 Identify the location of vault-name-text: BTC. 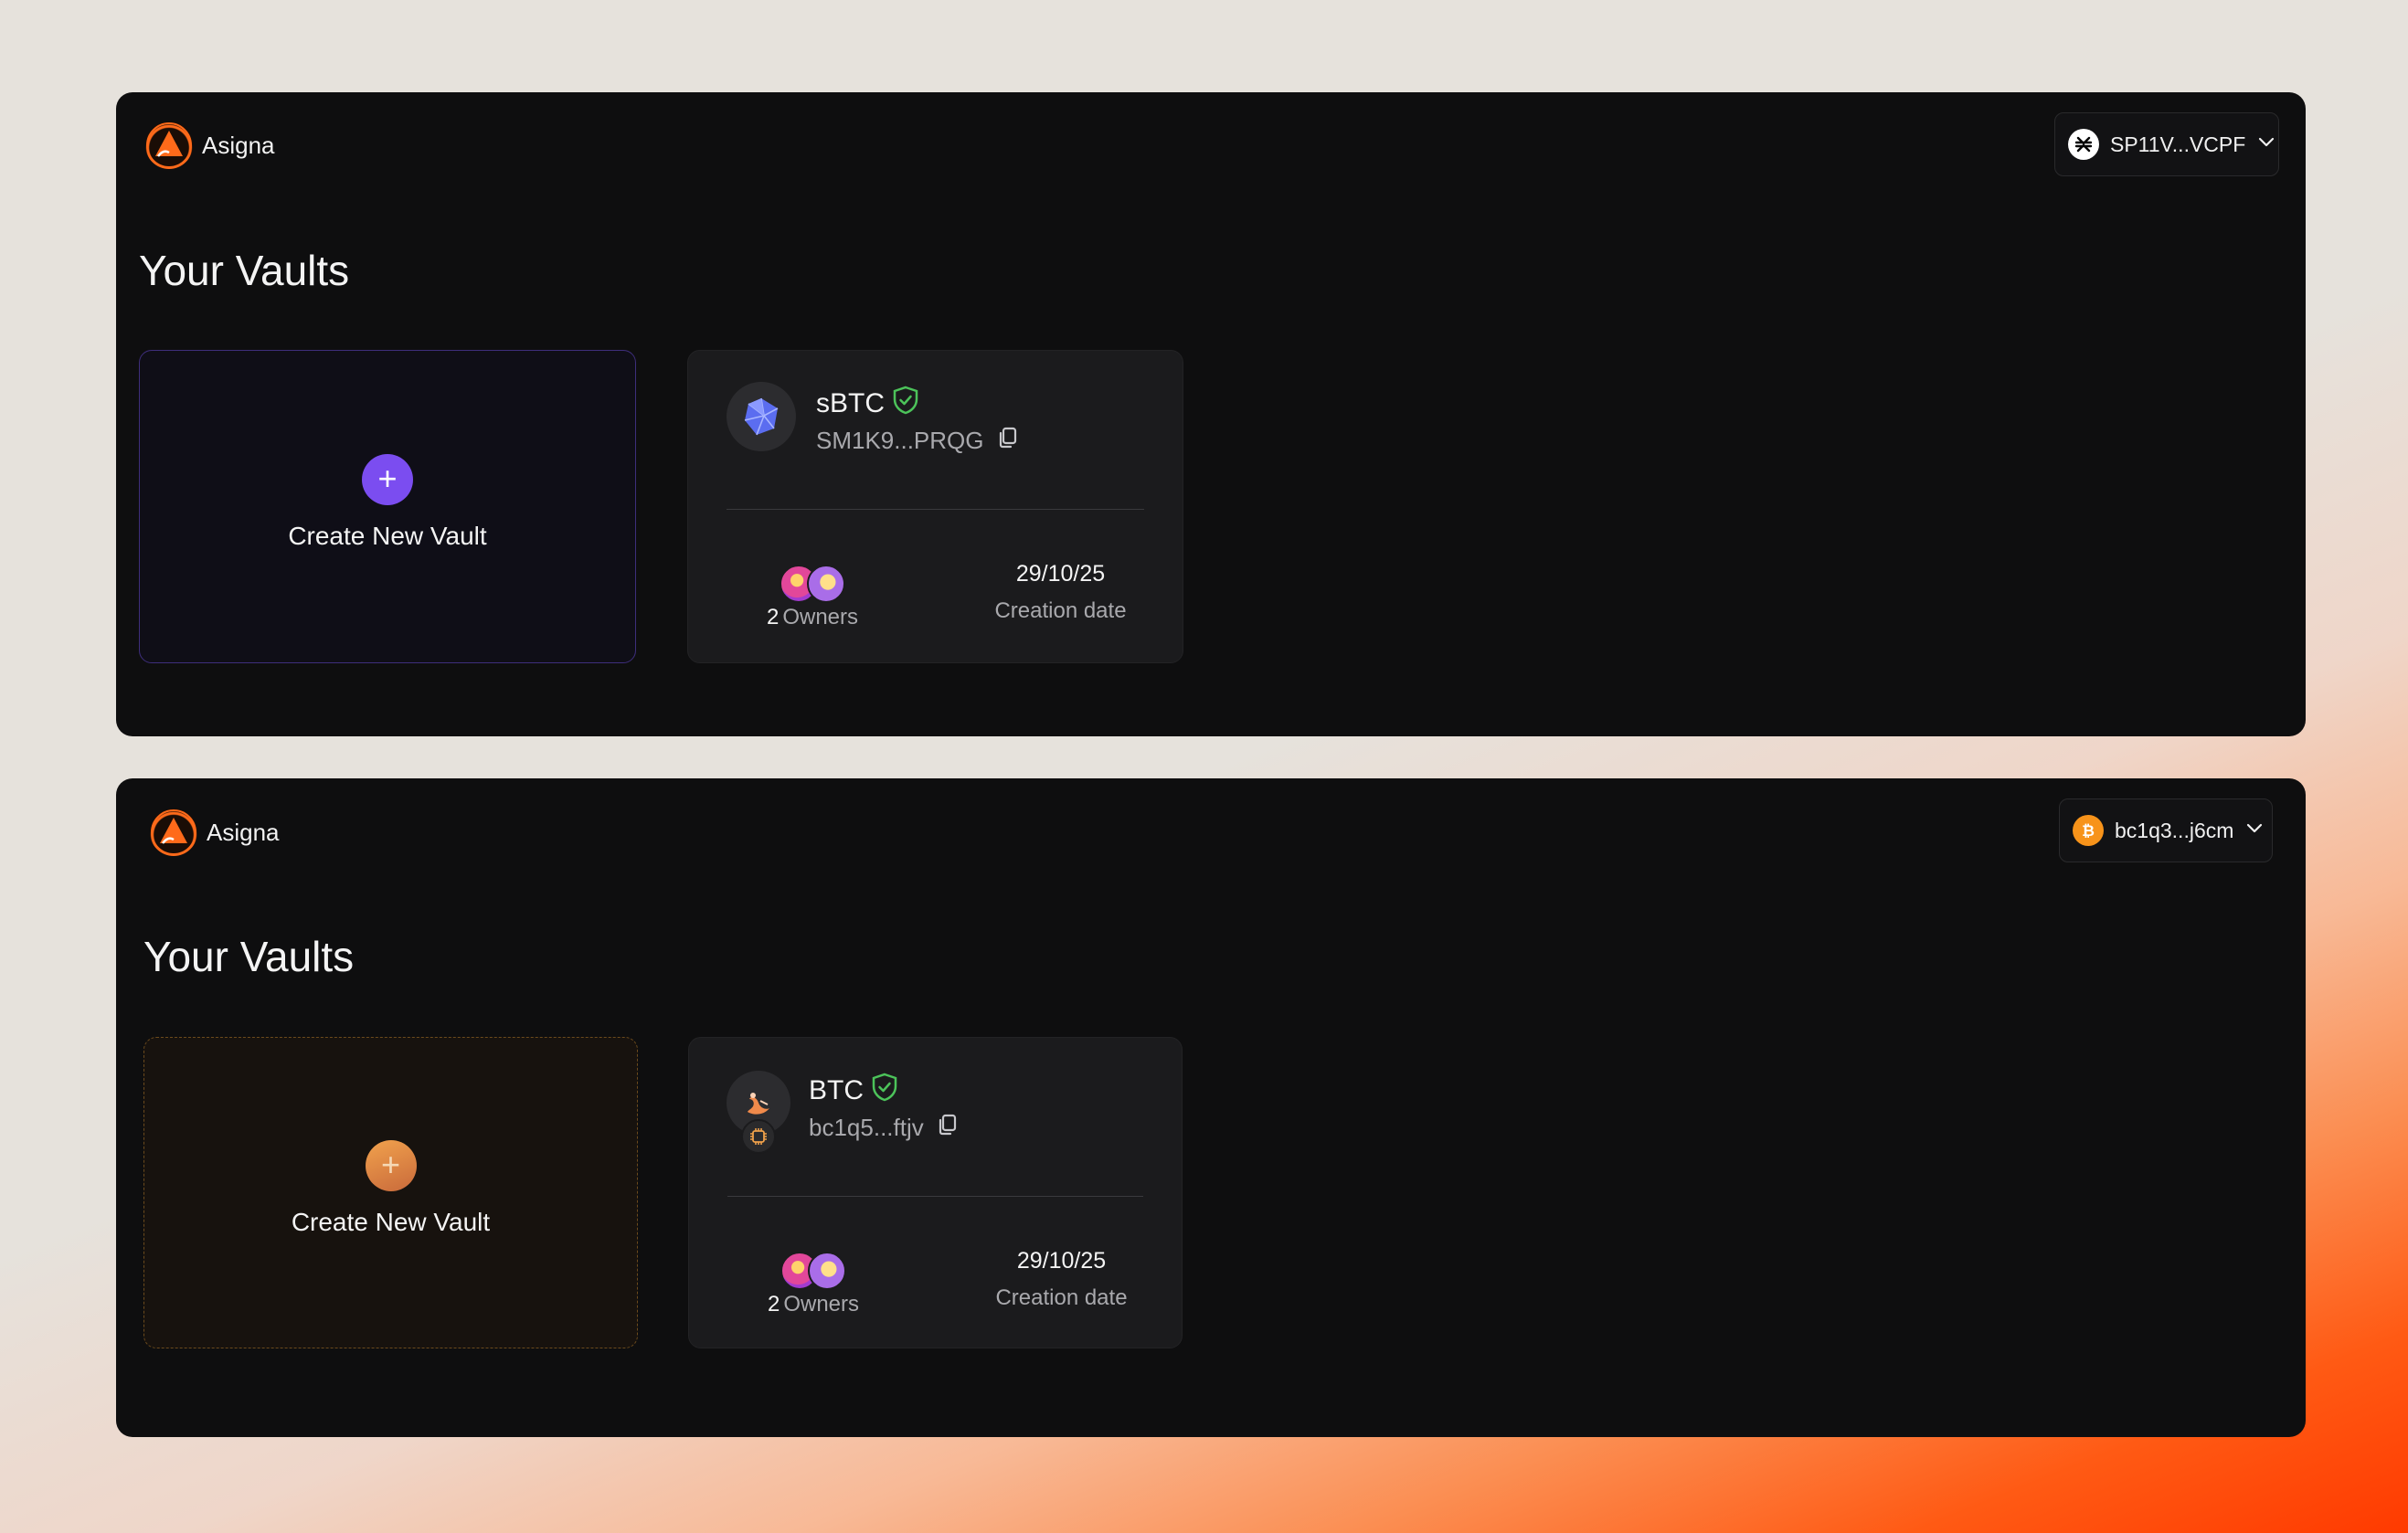
(837, 1090).